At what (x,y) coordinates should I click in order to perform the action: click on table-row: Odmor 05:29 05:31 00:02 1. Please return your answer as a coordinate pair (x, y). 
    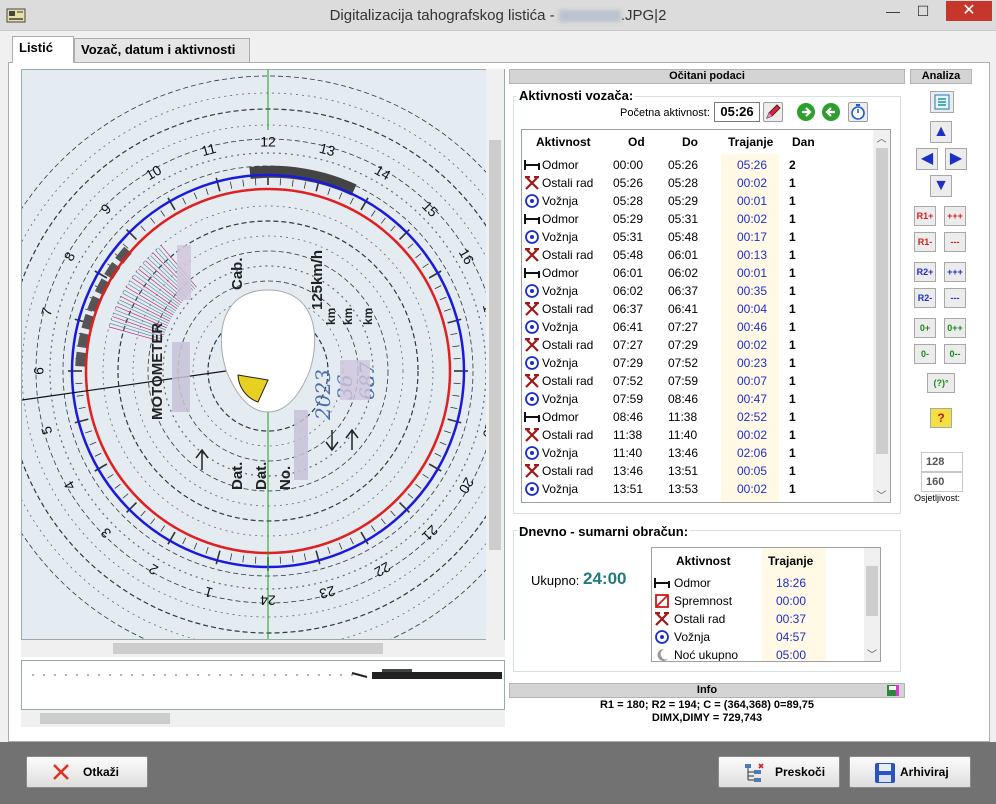
    Looking at the image, I should click on (699, 219).